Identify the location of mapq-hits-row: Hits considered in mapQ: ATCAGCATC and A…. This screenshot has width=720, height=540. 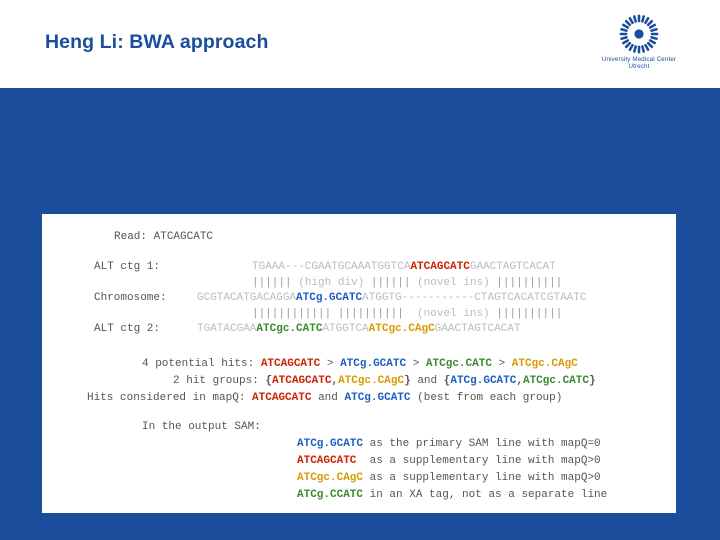
(324, 398).